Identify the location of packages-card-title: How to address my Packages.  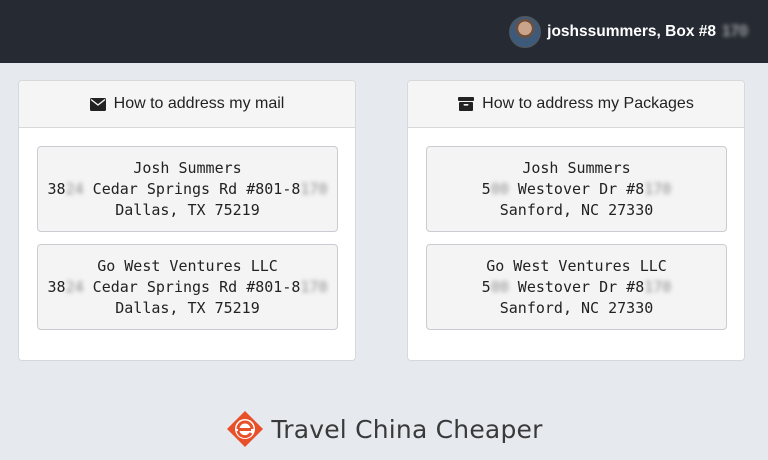
(588, 103).